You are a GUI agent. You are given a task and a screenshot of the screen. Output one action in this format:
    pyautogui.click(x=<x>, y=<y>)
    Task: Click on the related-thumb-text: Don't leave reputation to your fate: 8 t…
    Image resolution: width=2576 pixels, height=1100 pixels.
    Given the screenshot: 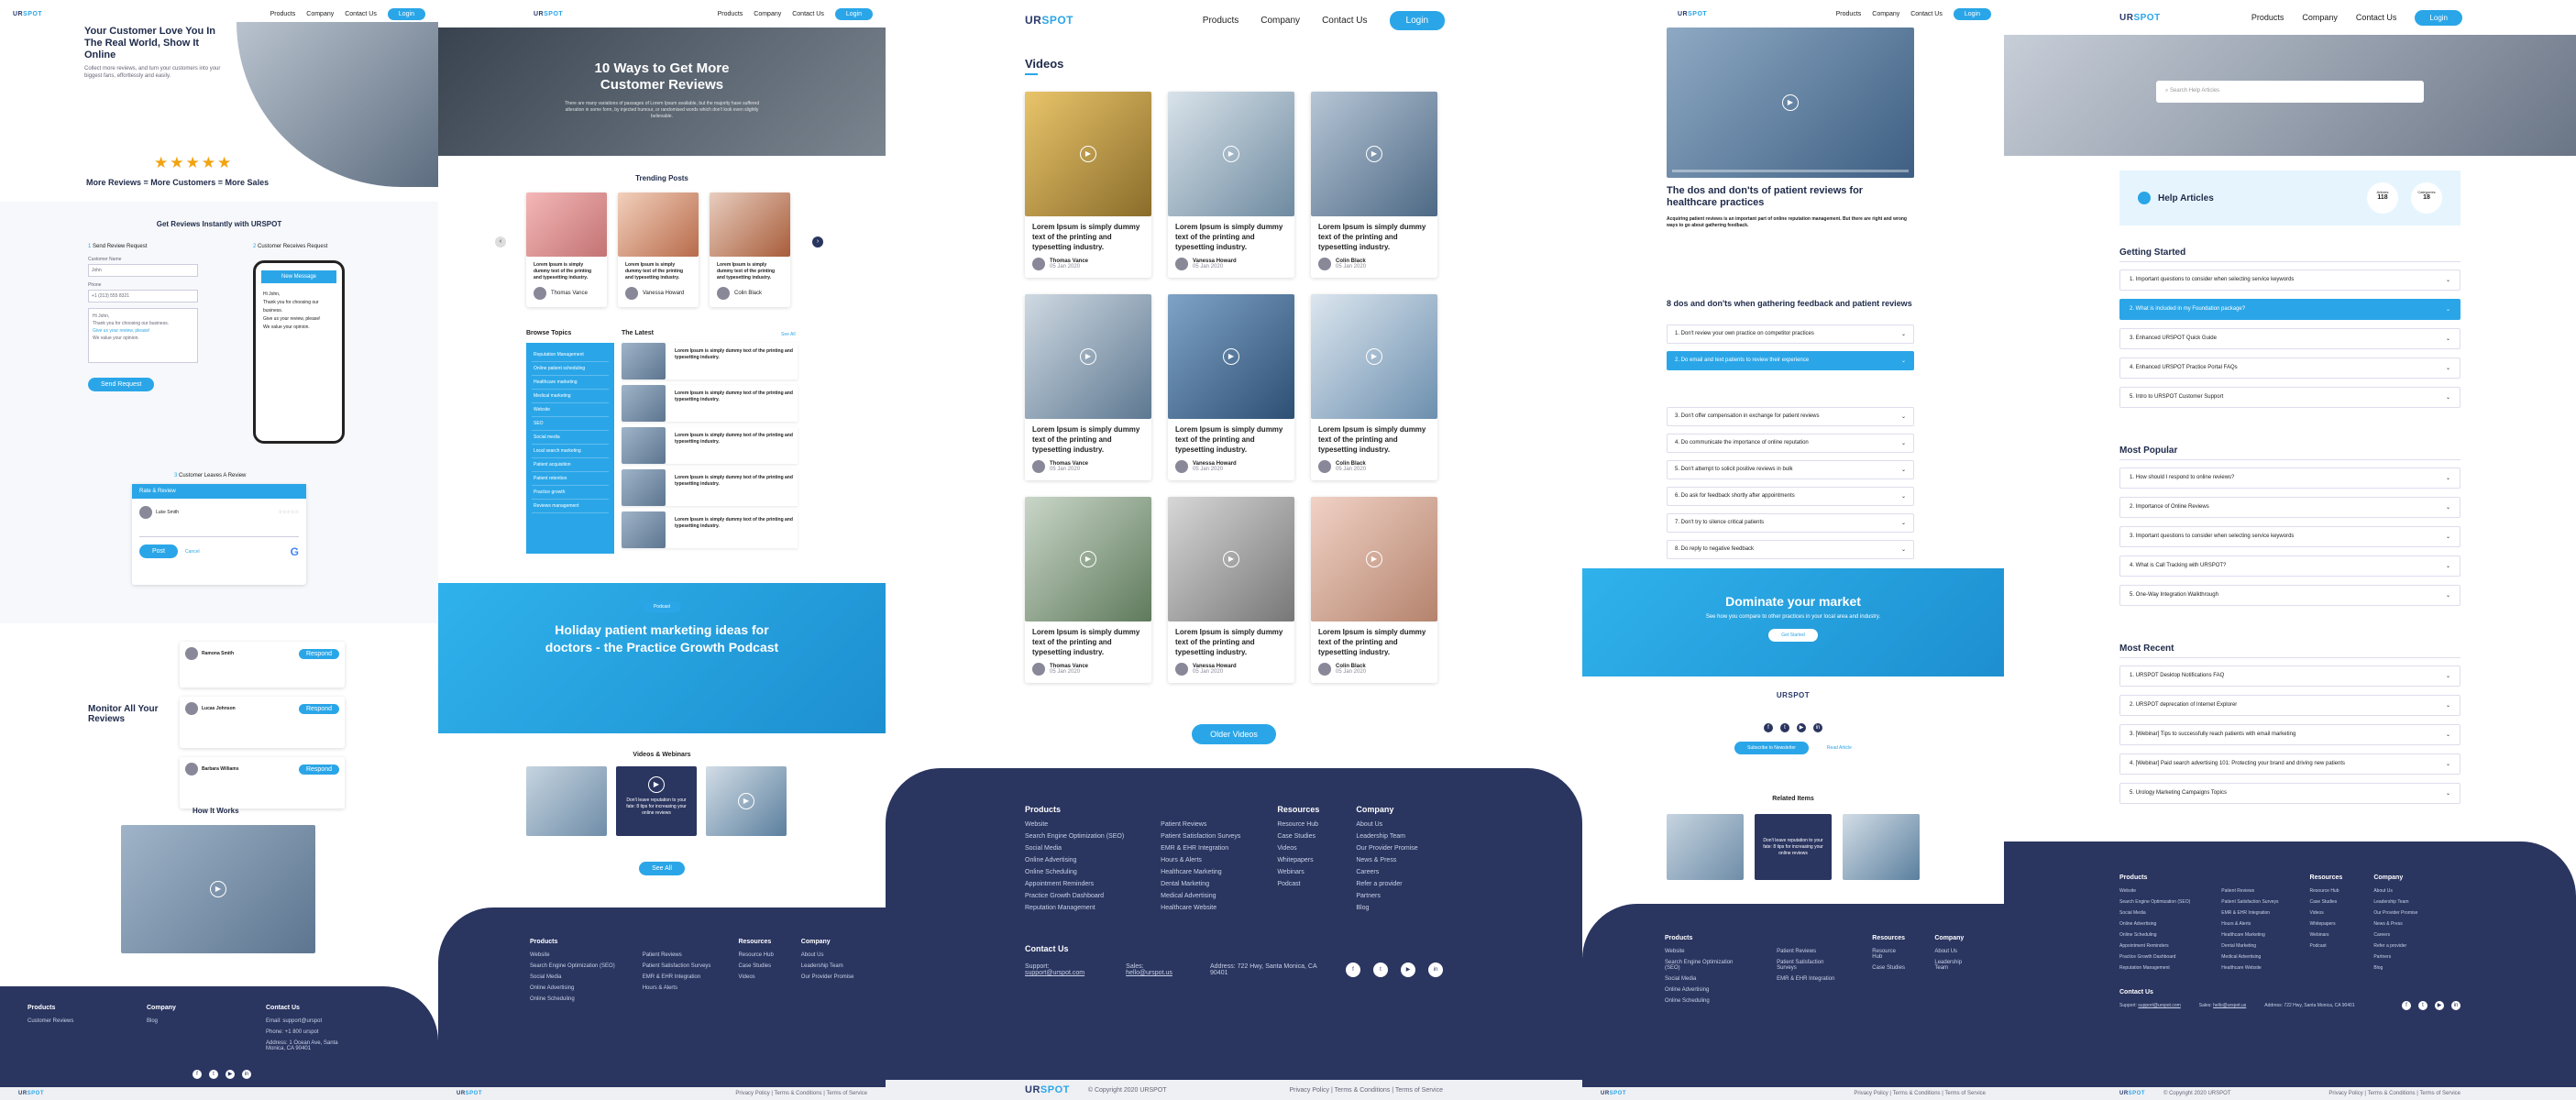 What is the action you would take?
    pyautogui.click(x=1793, y=847)
    